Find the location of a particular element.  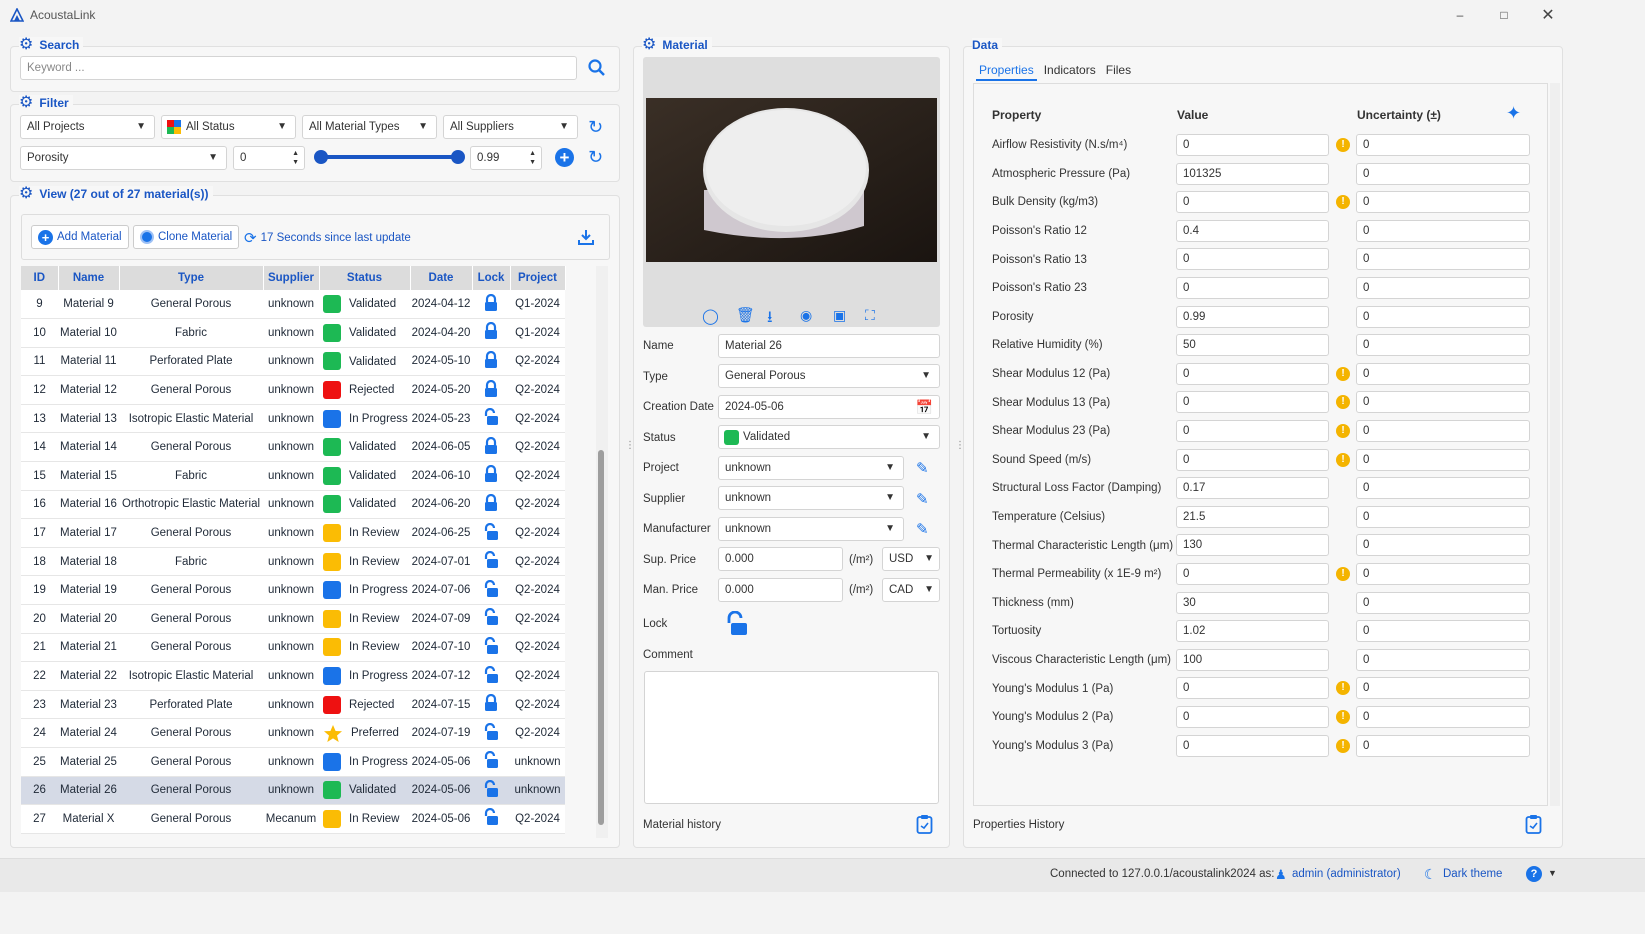

image-icon: ▣ is located at coordinates (839, 315).